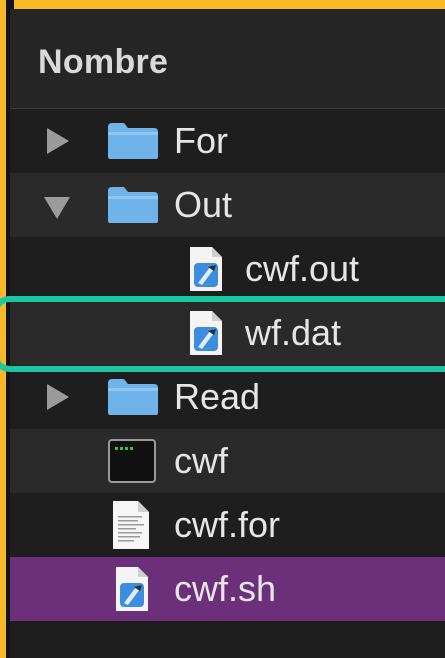  I want to click on list-item-label: For, so click(201, 140).